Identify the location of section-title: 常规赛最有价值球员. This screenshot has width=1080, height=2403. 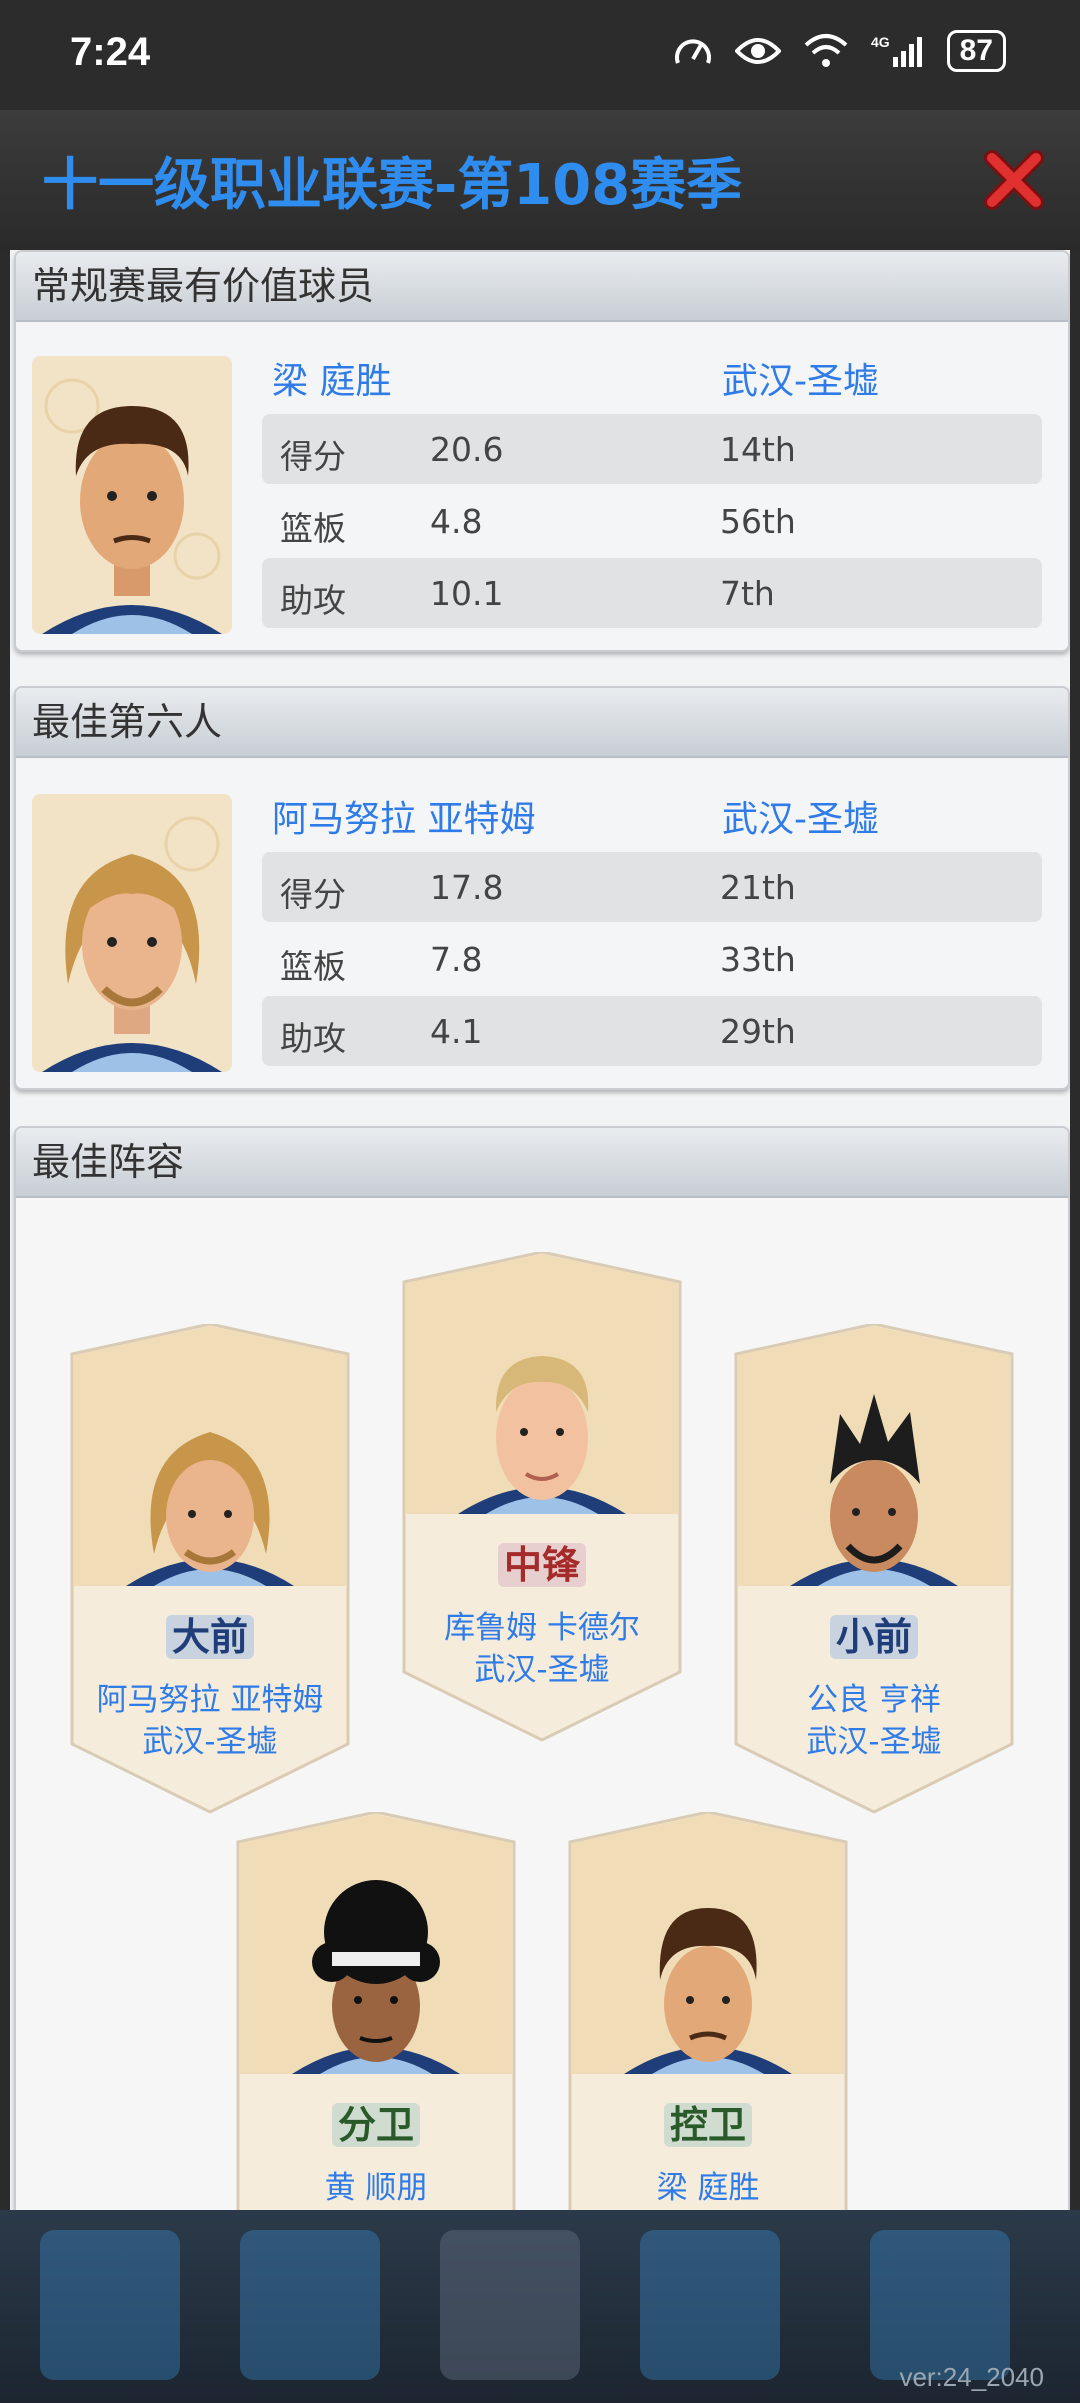
(542, 287).